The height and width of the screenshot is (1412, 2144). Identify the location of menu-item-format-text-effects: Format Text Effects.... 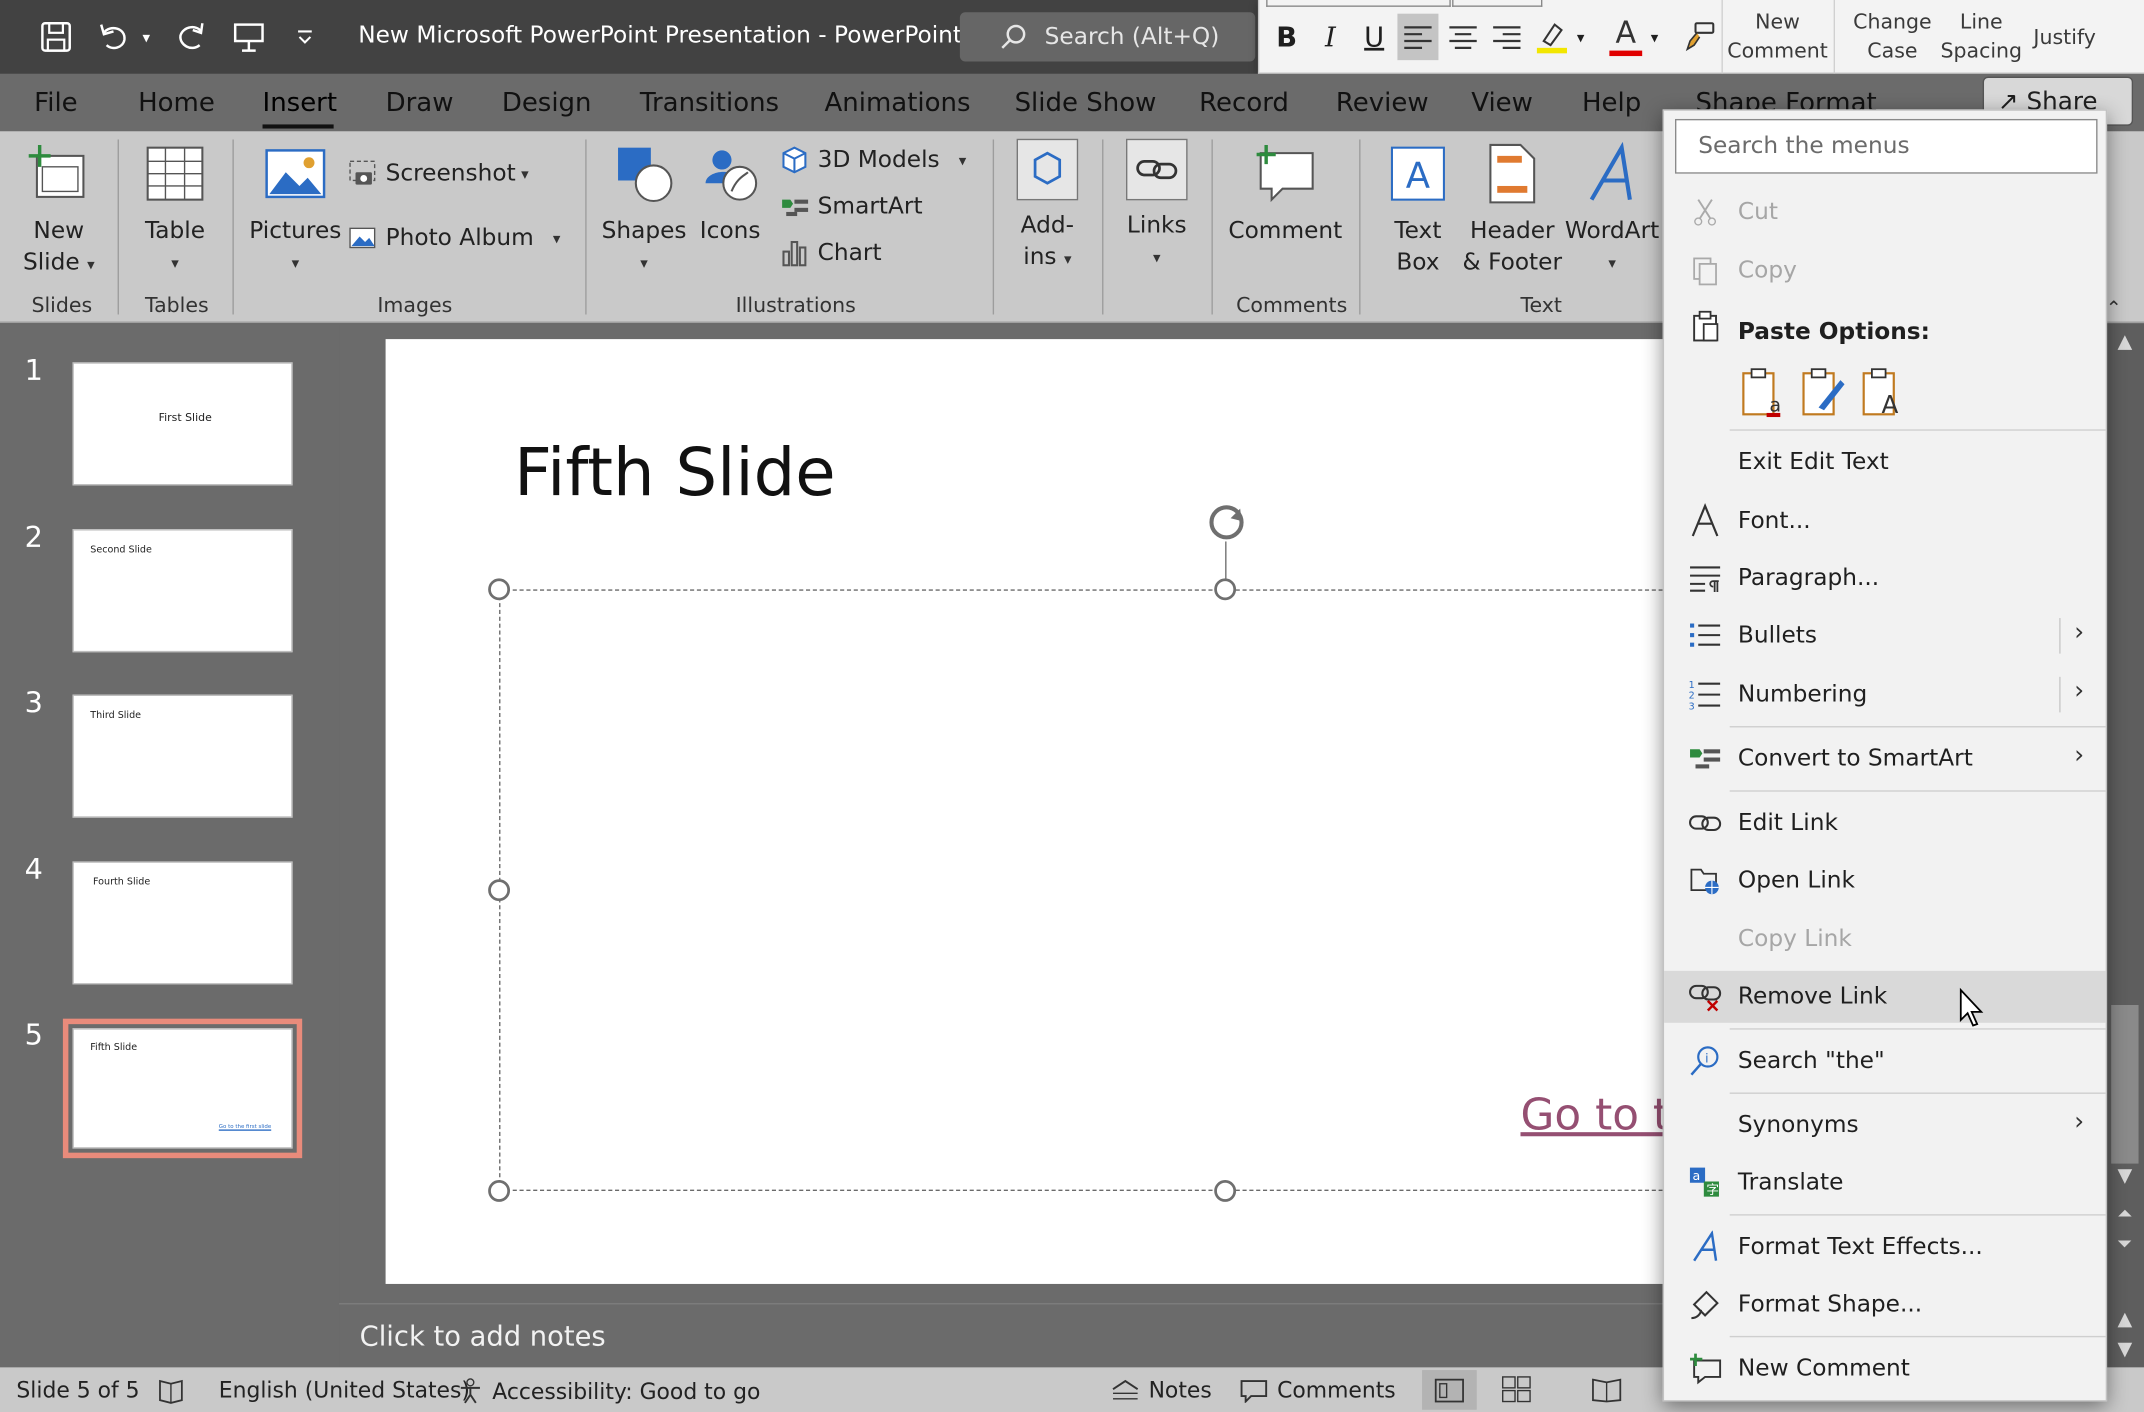
(1885, 1247).